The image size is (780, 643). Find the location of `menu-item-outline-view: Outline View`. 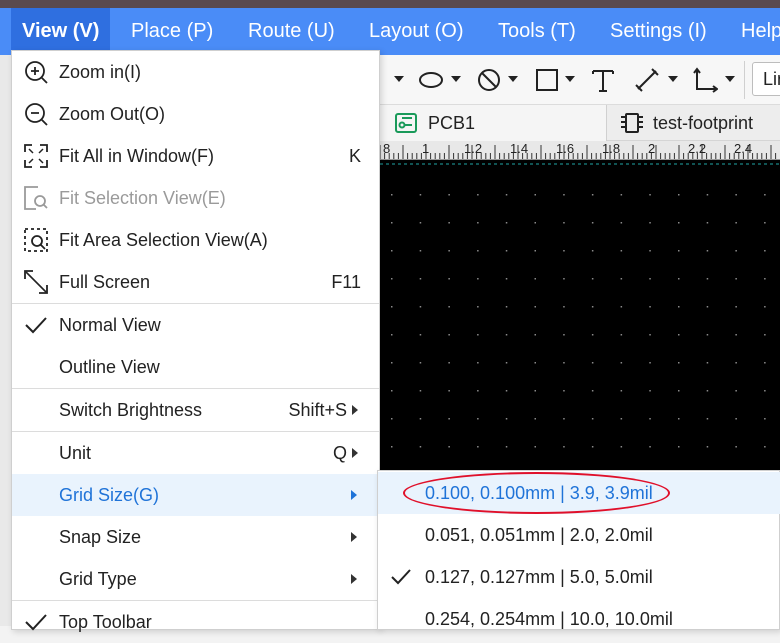

menu-item-outline-view: Outline View is located at coordinates (195, 367).